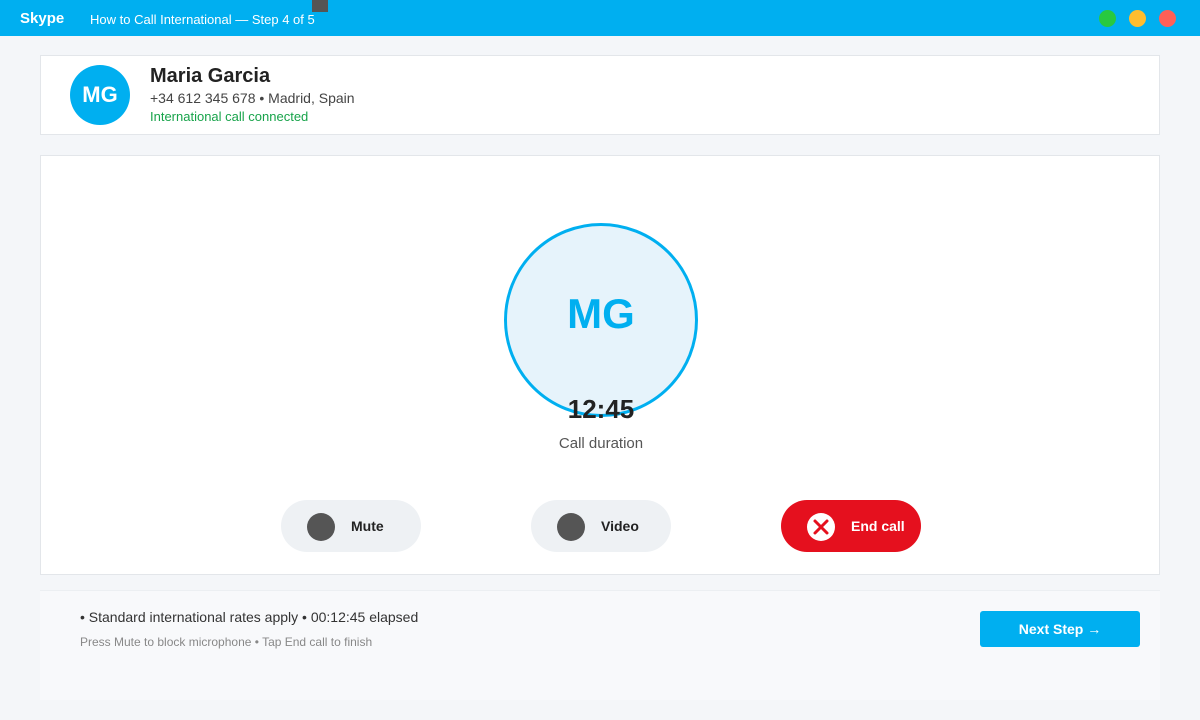  Describe the element at coordinates (320, 6) in the screenshot. I see `drag-handle` at that location.